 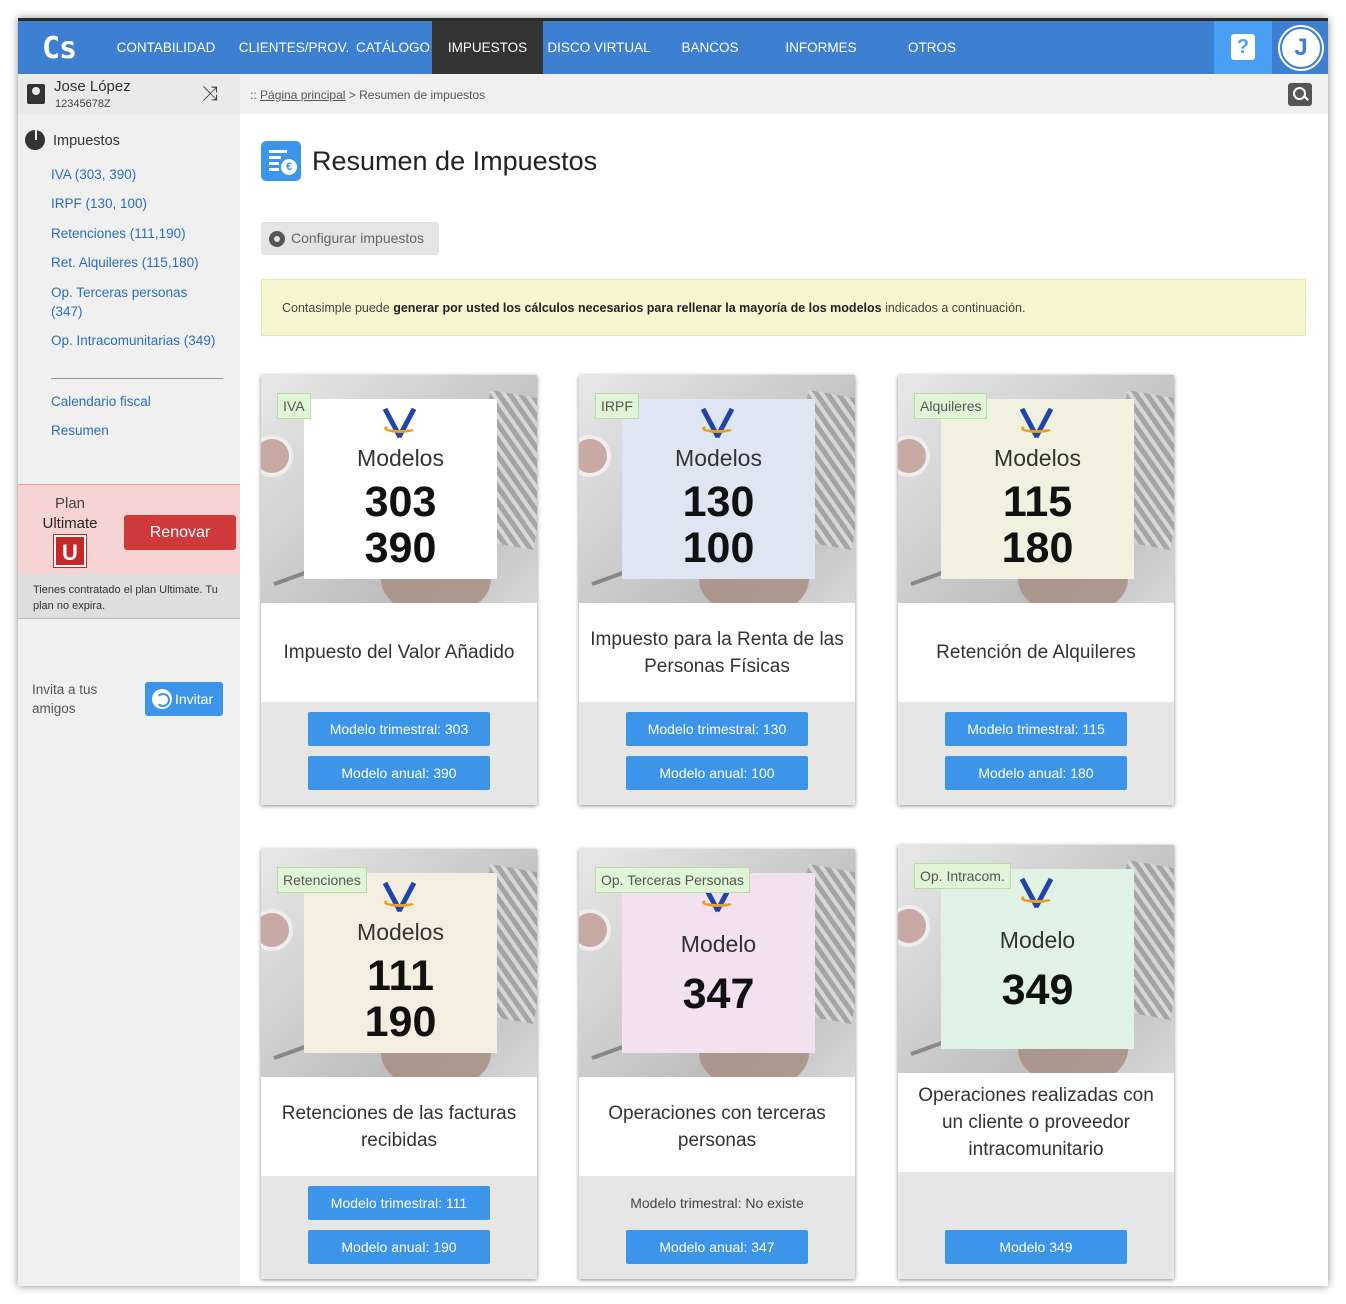 What do you see at coordinates (143, 174) in the screenshot?
I see `sidebar-item-iva: IVA (303, 390)` at bounding box center [143, 174].